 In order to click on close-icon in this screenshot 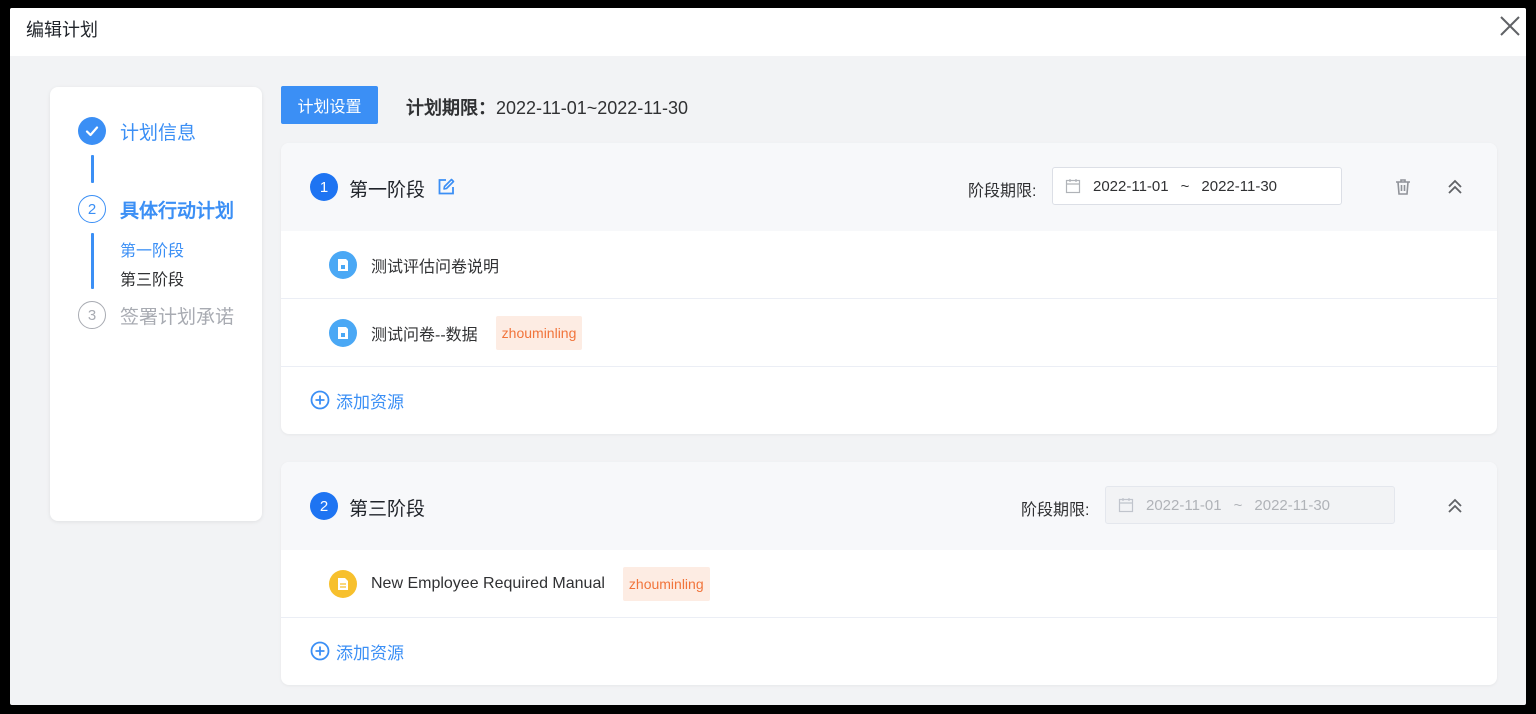, I will do `click(1510, 26)`.